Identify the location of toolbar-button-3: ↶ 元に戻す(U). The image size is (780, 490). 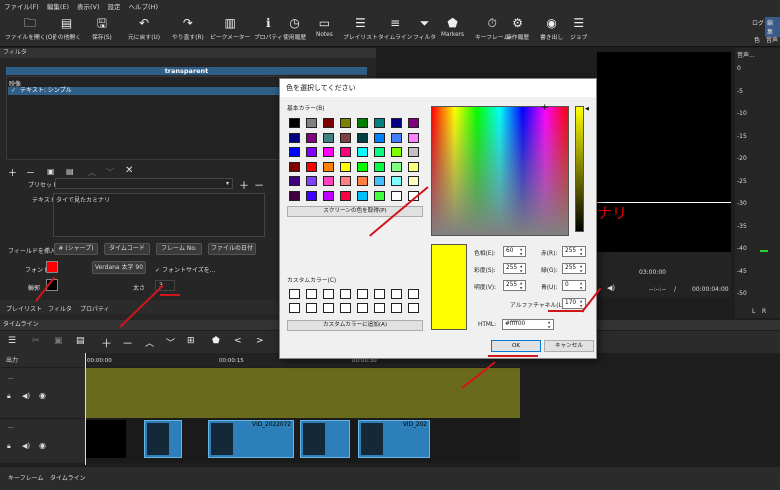
(144, 28).